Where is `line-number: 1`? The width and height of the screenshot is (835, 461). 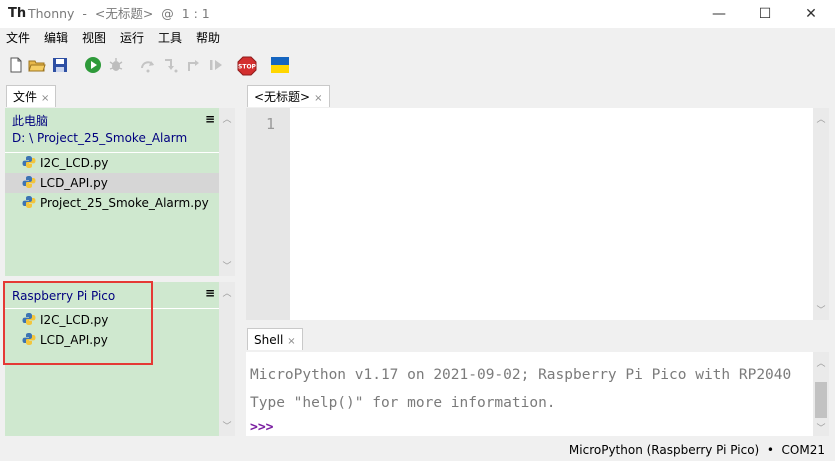
line-number: 1 is located at coordinates (271, 124).